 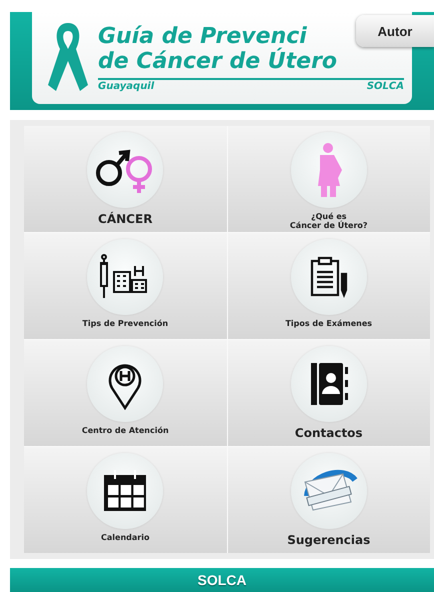 I want to click on tile-label: ¿Qué es Cáncer de Útero?, so click(x=329, y=221).